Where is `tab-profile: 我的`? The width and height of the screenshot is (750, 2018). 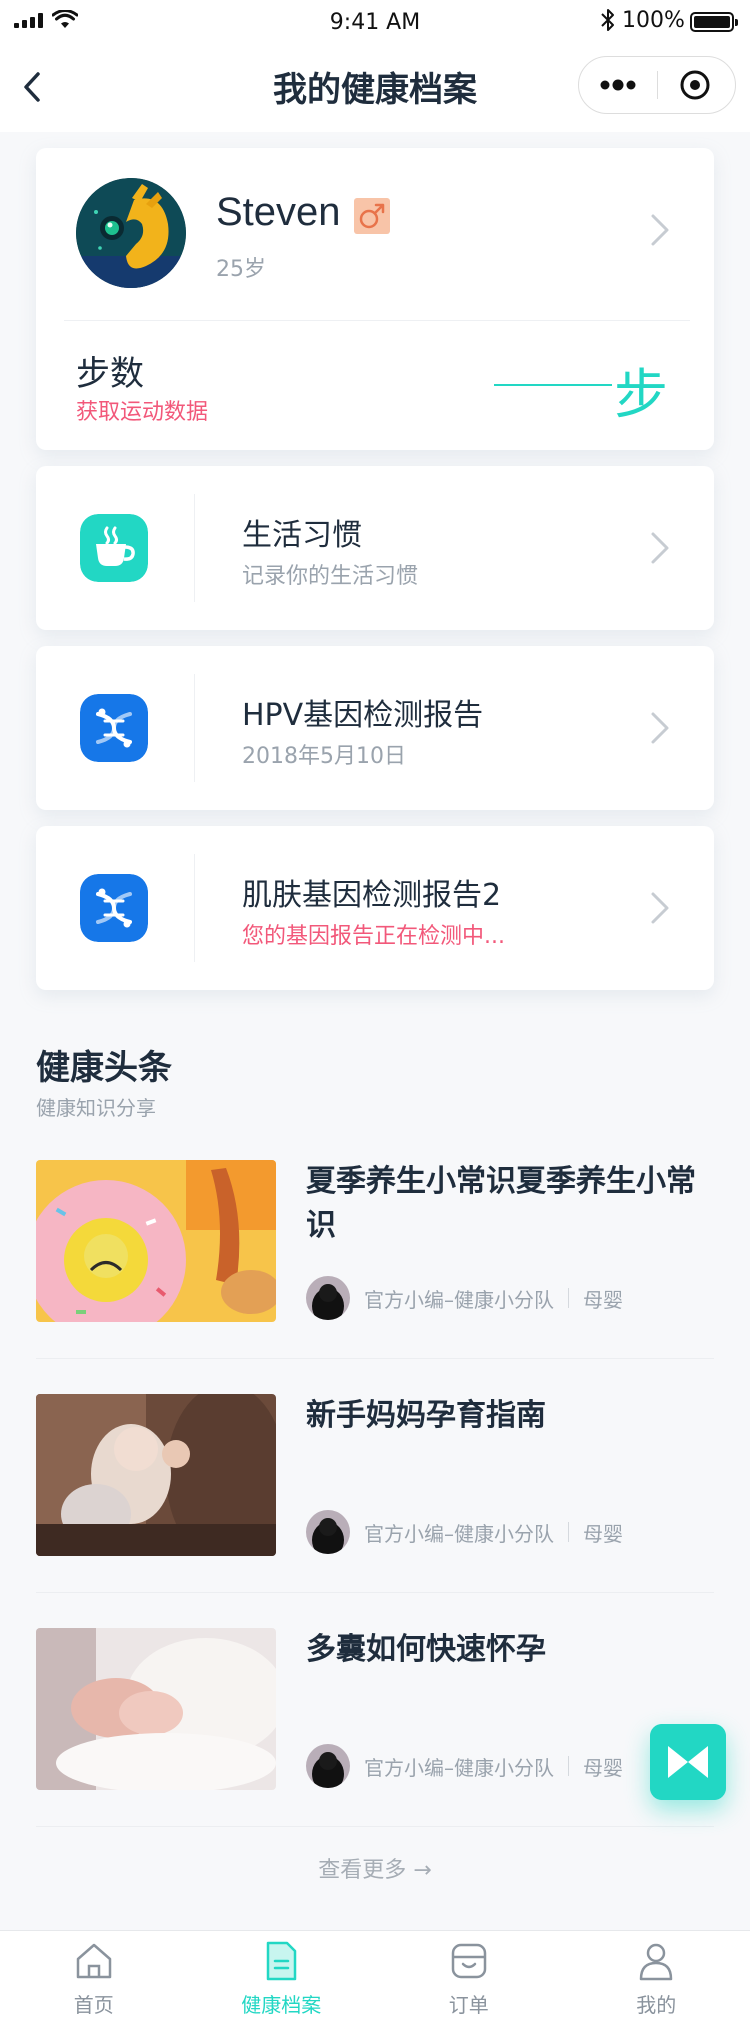
tab-profile: 我的 is located at coordinates (656, 1974).